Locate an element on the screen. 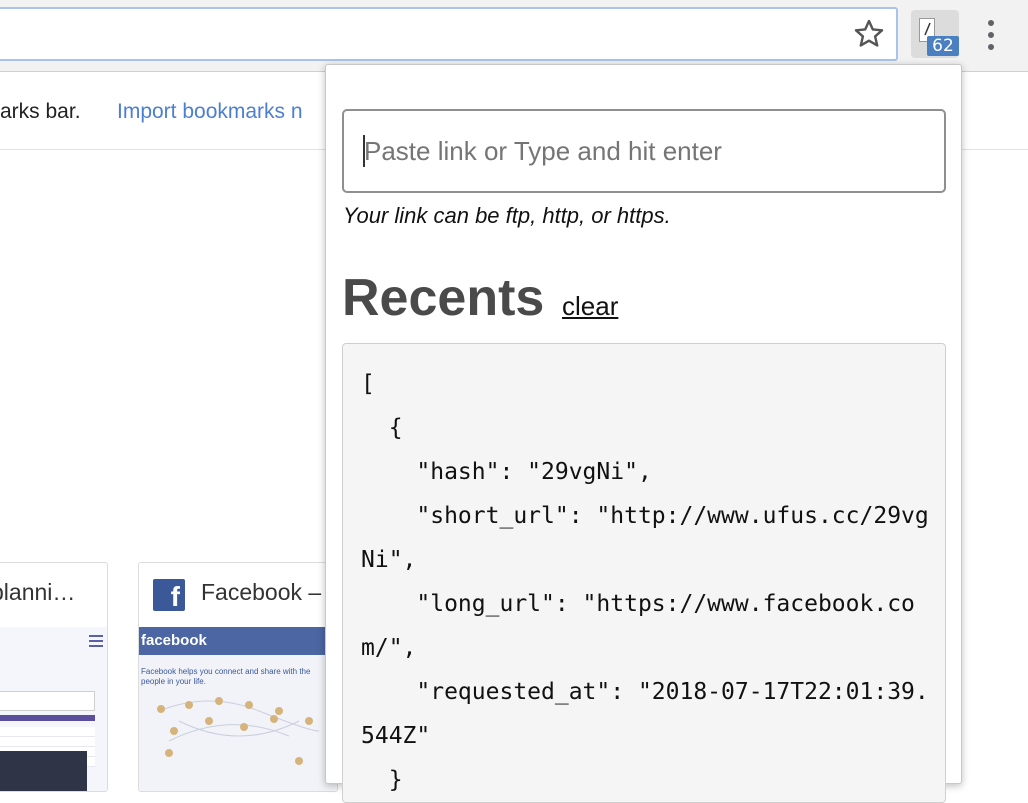  star-icon is located at coordinates (869, 34).